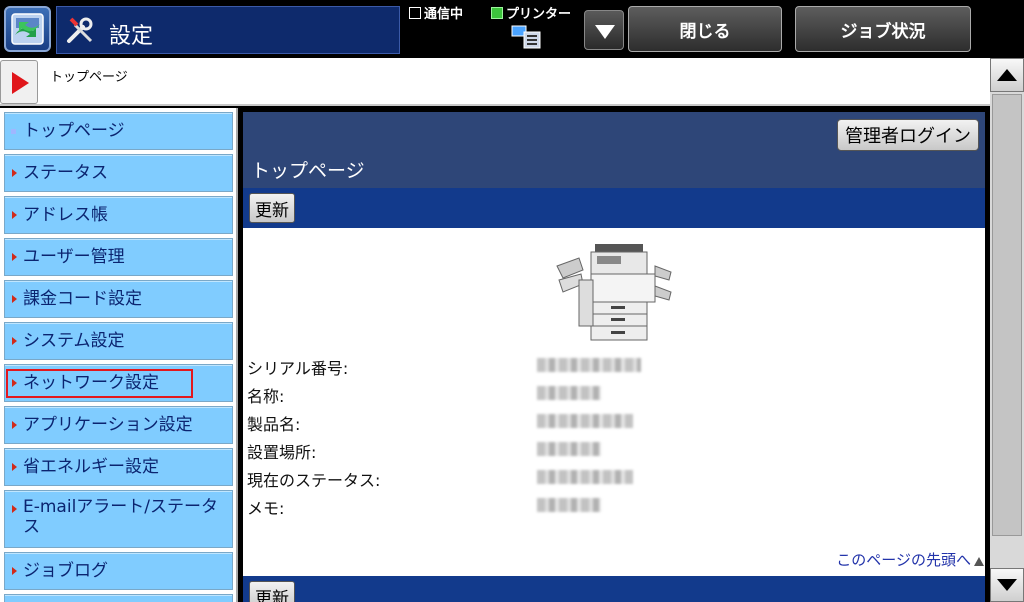 Image resolution: width=1024 pixels, height=602 pixels. What do you see at coordinates (569, 393) in the screenshot?
I see `redacted-name` at bounding box center [569, 393].